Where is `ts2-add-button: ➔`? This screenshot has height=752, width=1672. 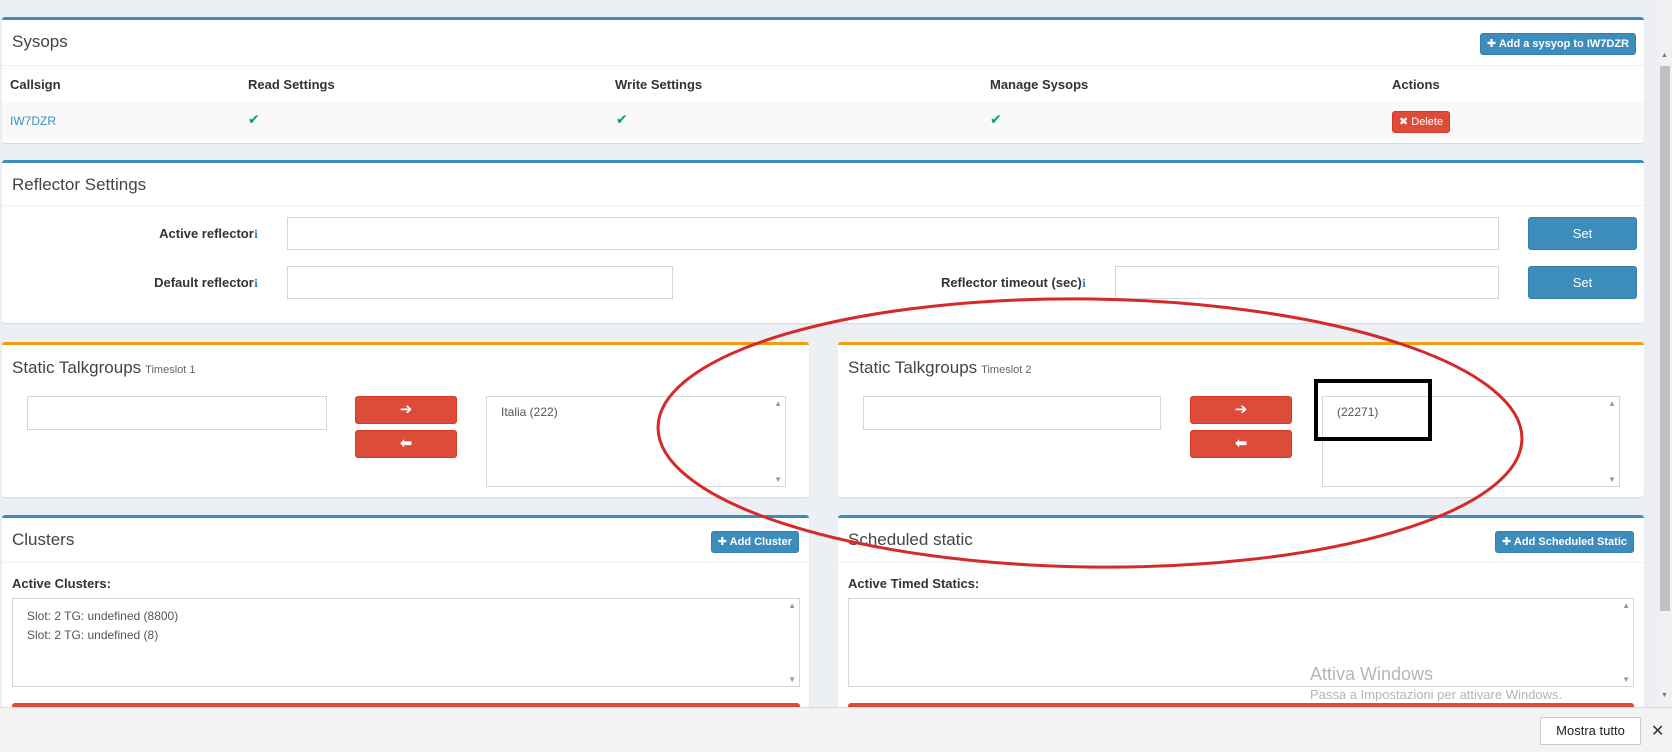 ts2-add-button: ➔ is located at coordinates (1241, 410).